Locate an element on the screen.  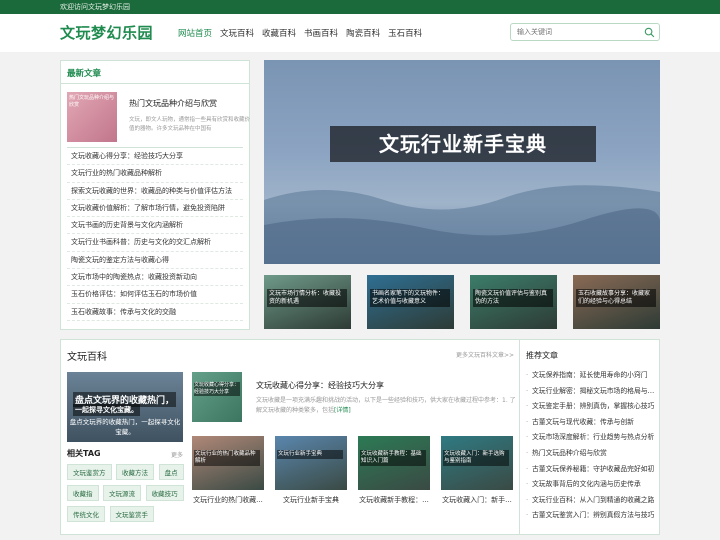
featured-desc: 文玩，即文人玩物，通常指一些具有欣赏和收藏价值的器物。许多文玩品种在中国有 is located at coordinates (190, 124).